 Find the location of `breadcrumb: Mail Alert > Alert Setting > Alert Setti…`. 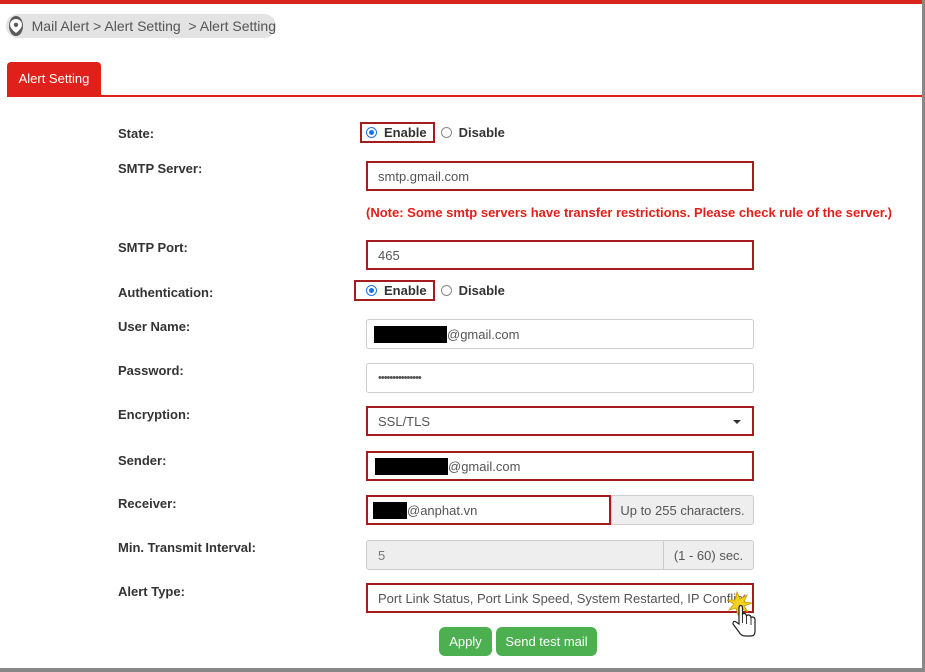

breadcrumb: Mail Alert > Alert Setting > Alert Setti… is located at coordinates (141, 26).